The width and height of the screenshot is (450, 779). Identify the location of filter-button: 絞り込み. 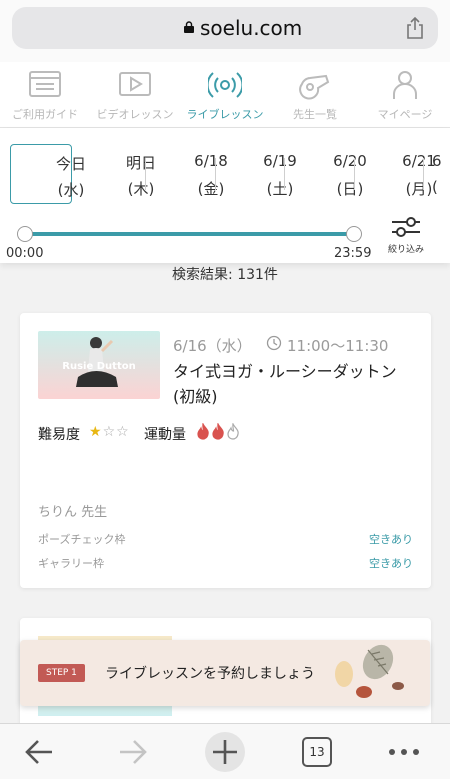
(406, 235).